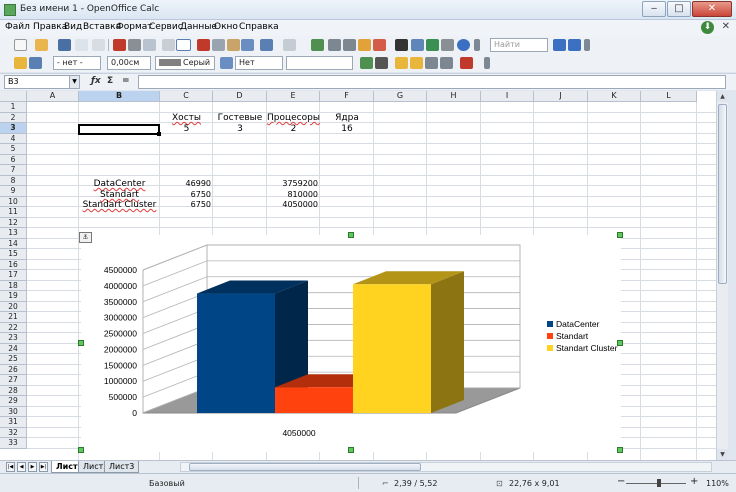 This screenshot has width=736, height=492. Describe the element at coordinates (292, 205) in the screenshot. I see `cell-e10: 4050000` at that location.